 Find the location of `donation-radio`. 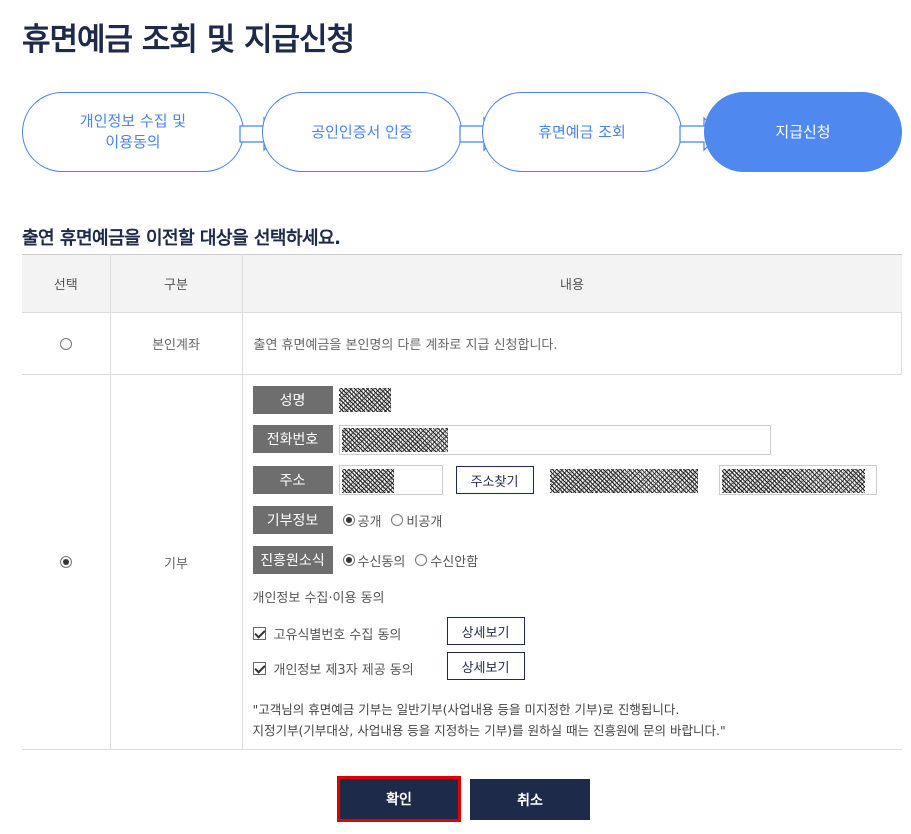

donation-radio is located at coordinates (65, 562).